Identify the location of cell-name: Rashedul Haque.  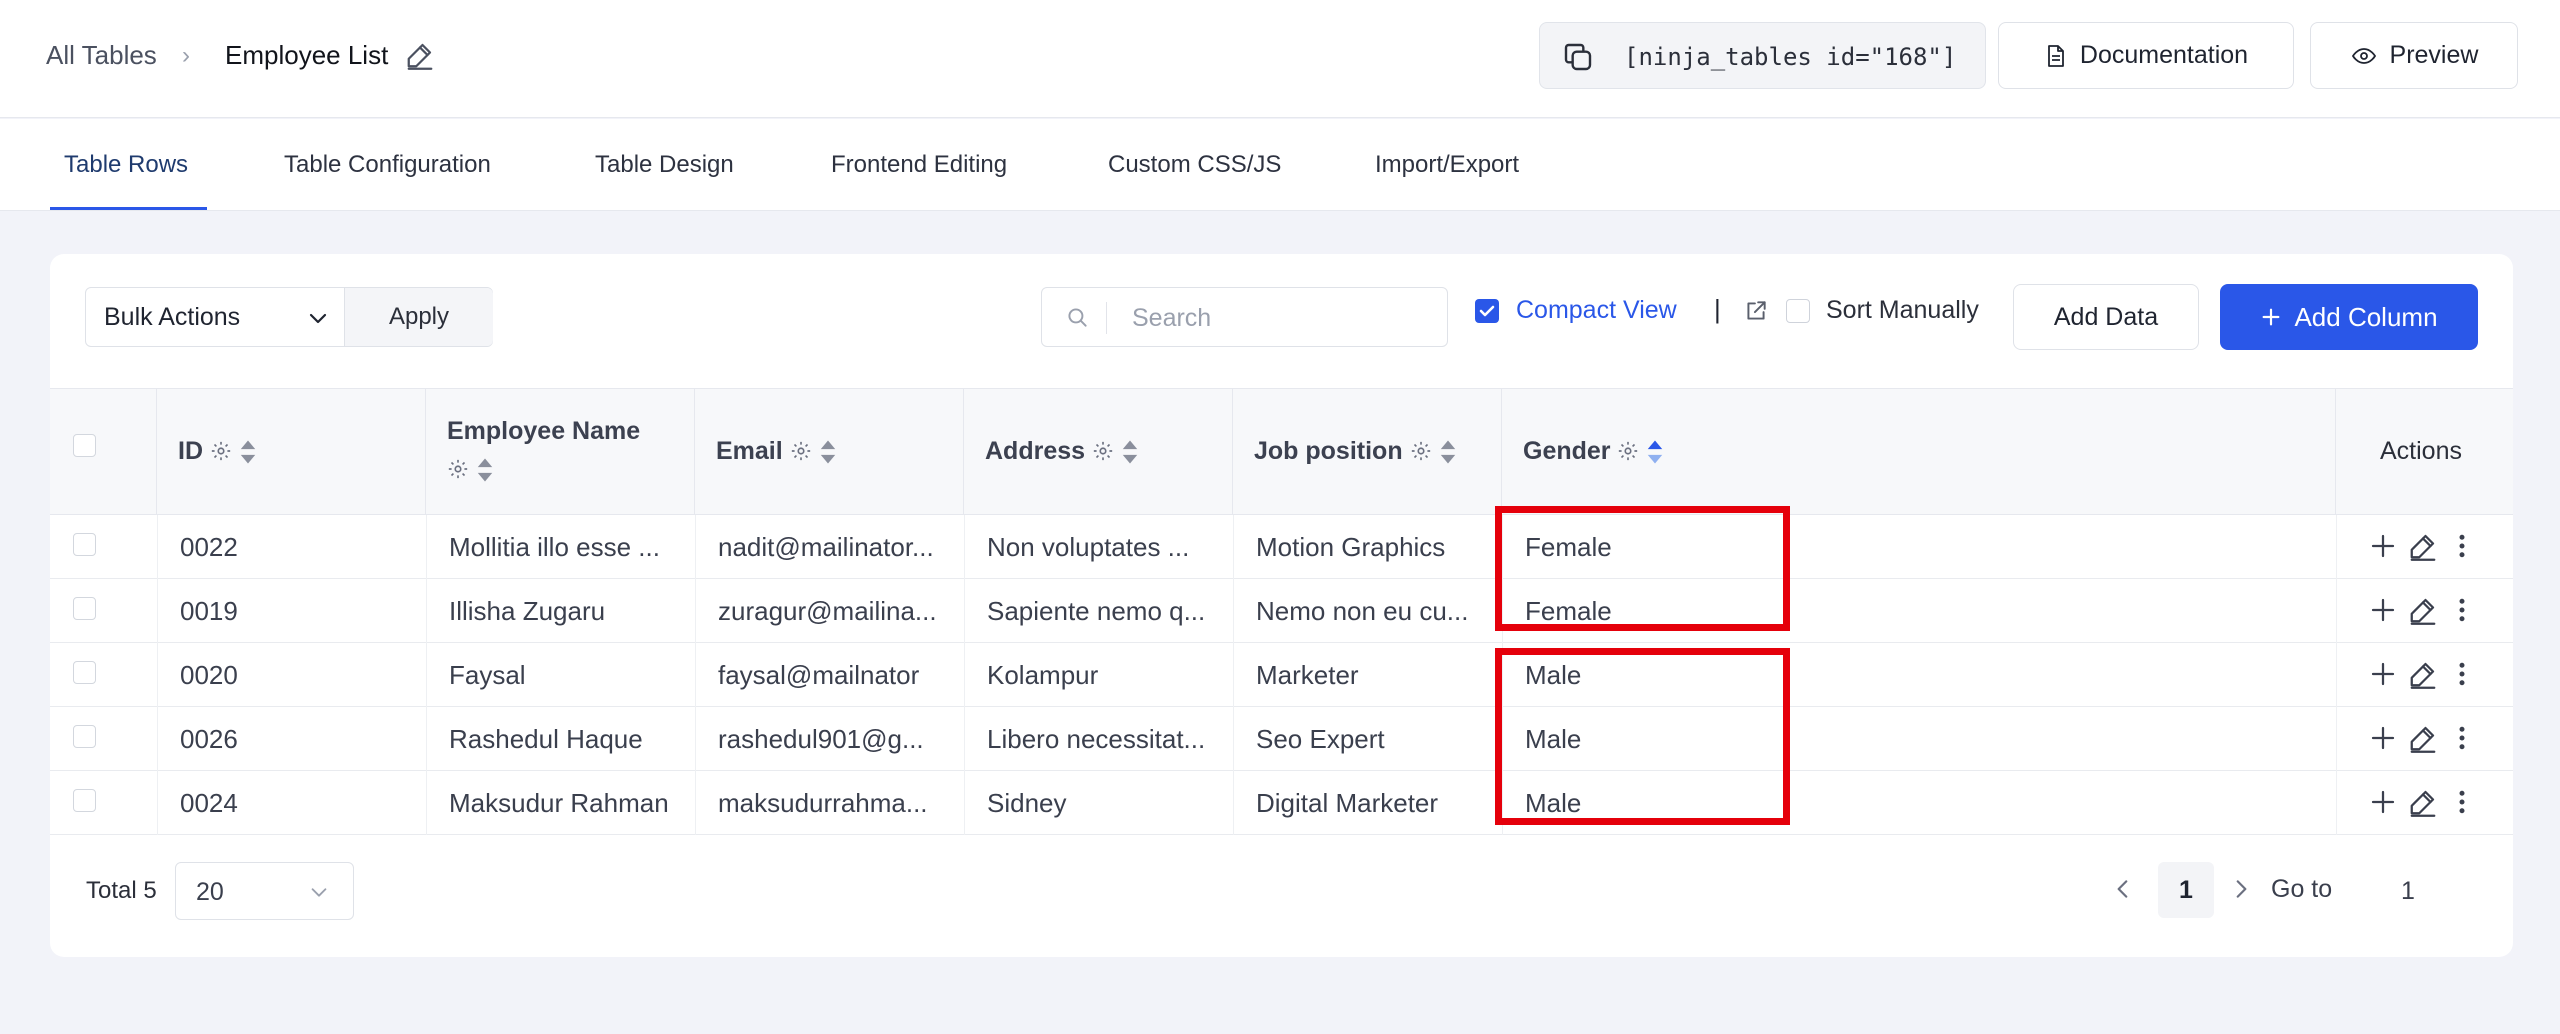
(546, 739).